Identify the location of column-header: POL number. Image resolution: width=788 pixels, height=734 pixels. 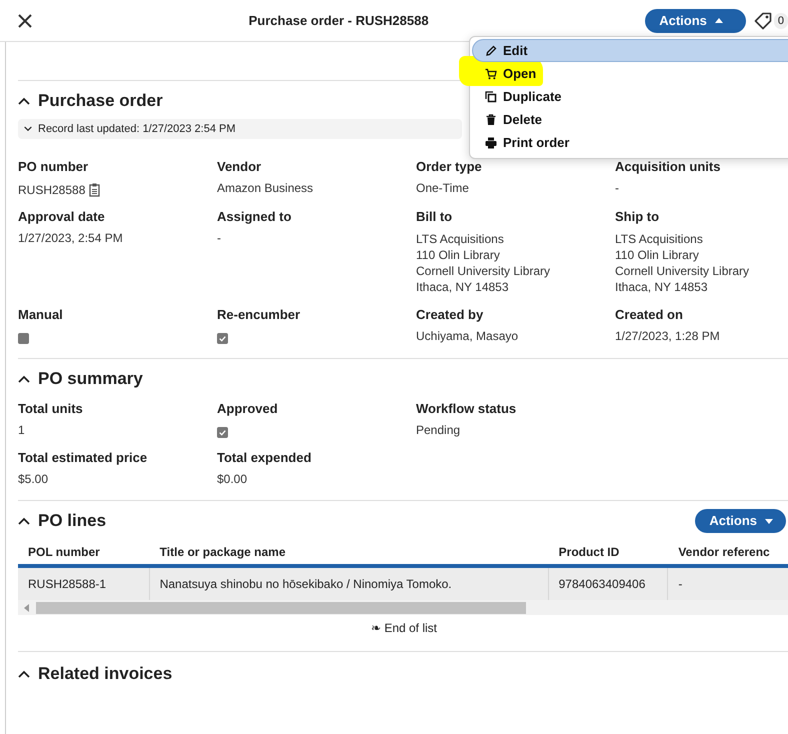
(84, 552).